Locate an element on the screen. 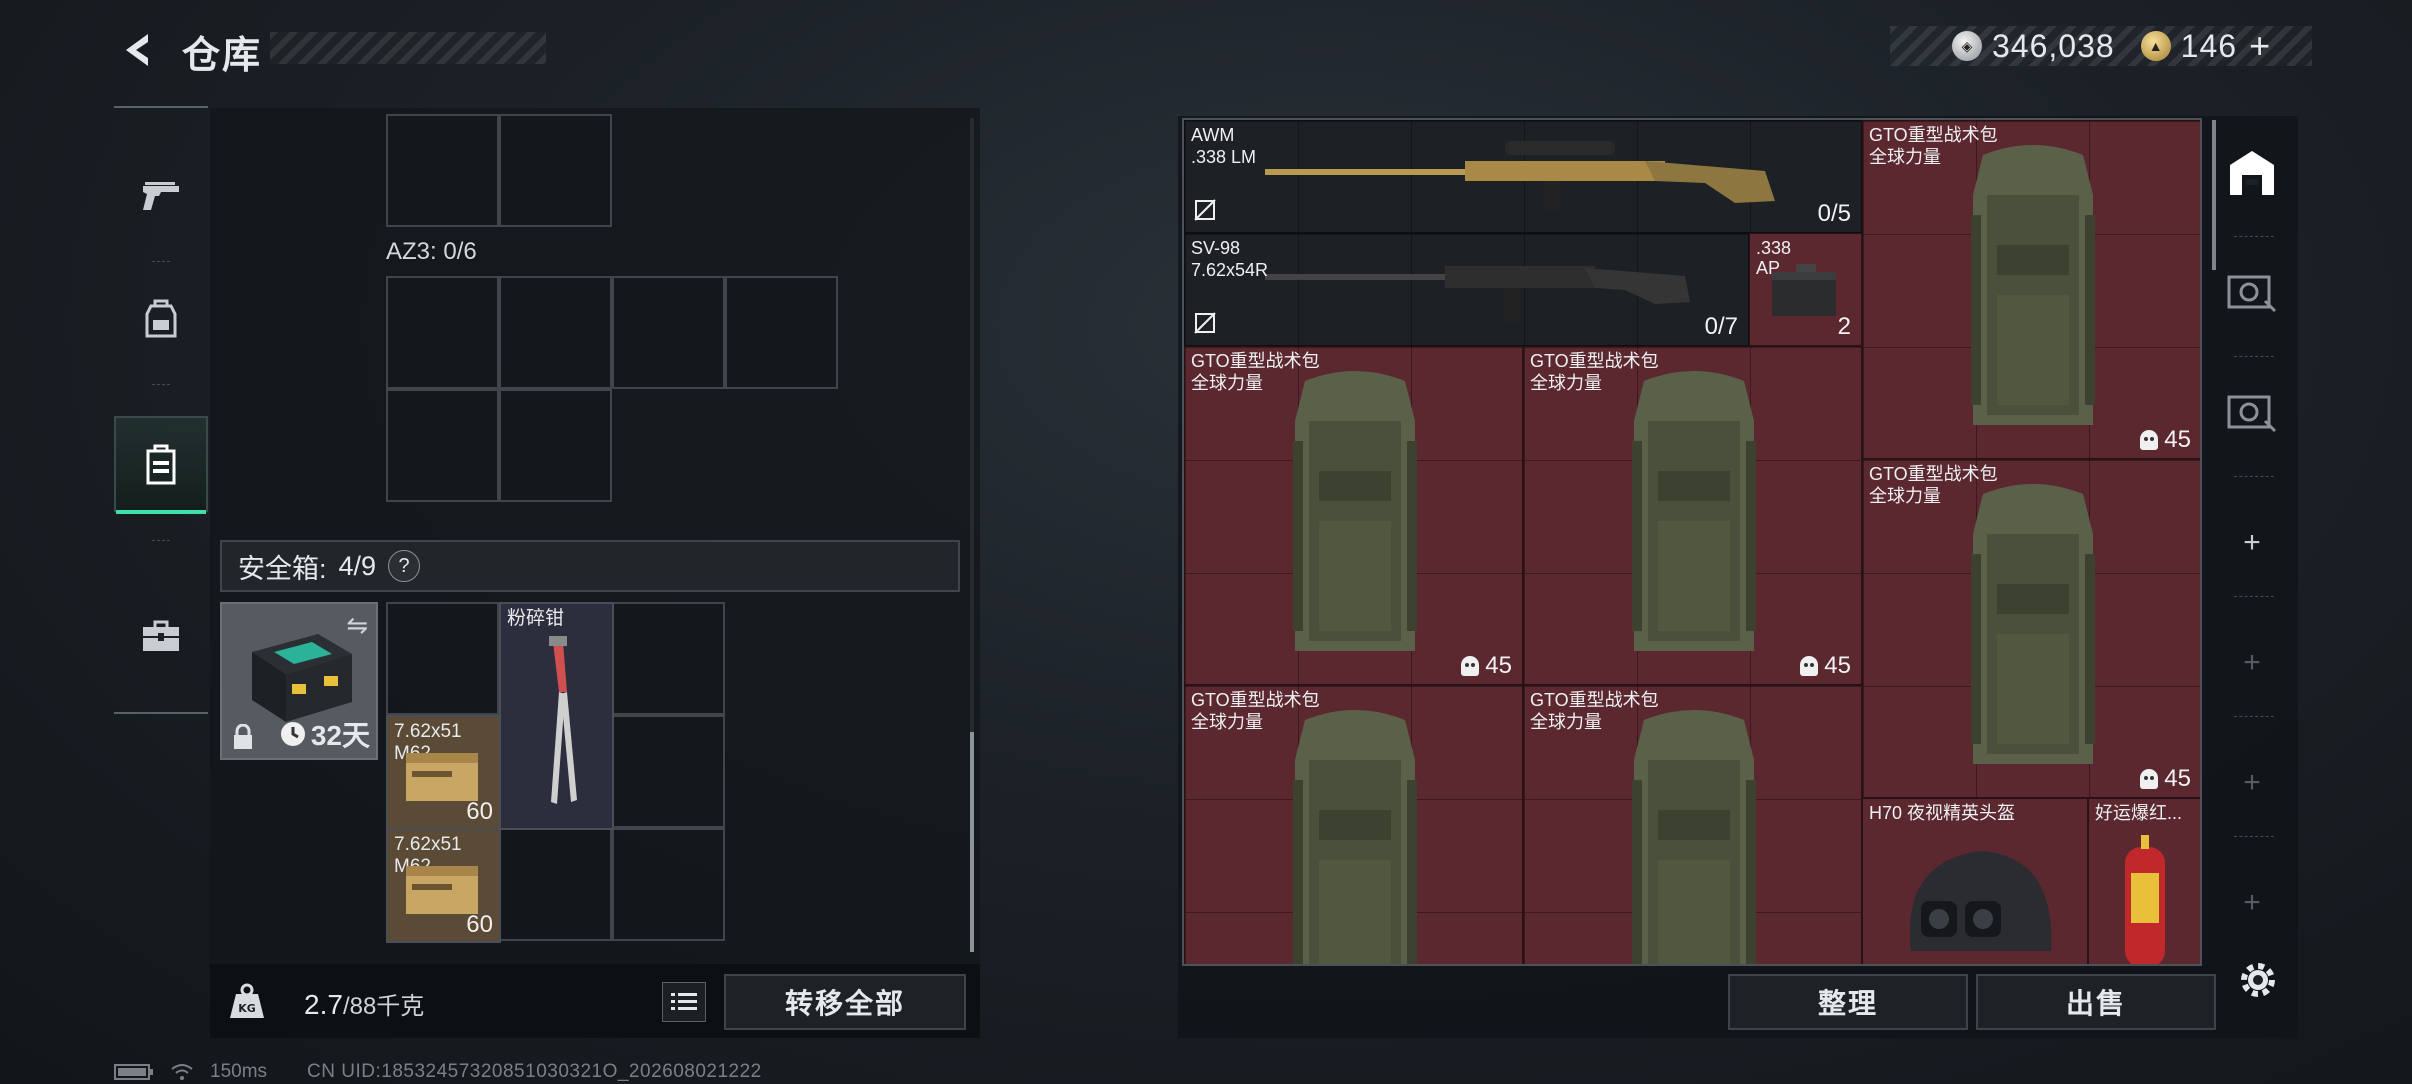  item-name: AWM is located at coordinates (1213, 135).